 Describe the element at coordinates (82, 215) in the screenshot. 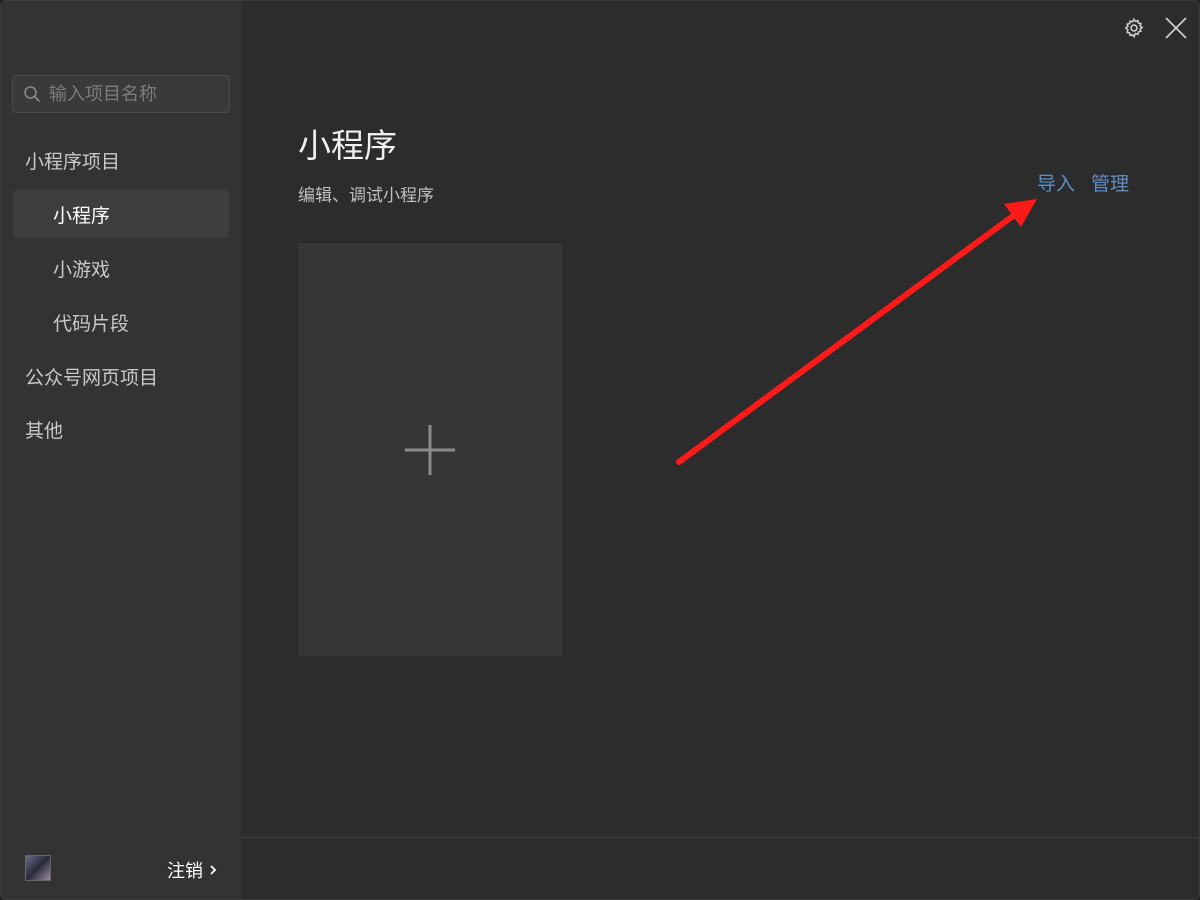

I see `sidebar-item-label: 小程序` at that location.